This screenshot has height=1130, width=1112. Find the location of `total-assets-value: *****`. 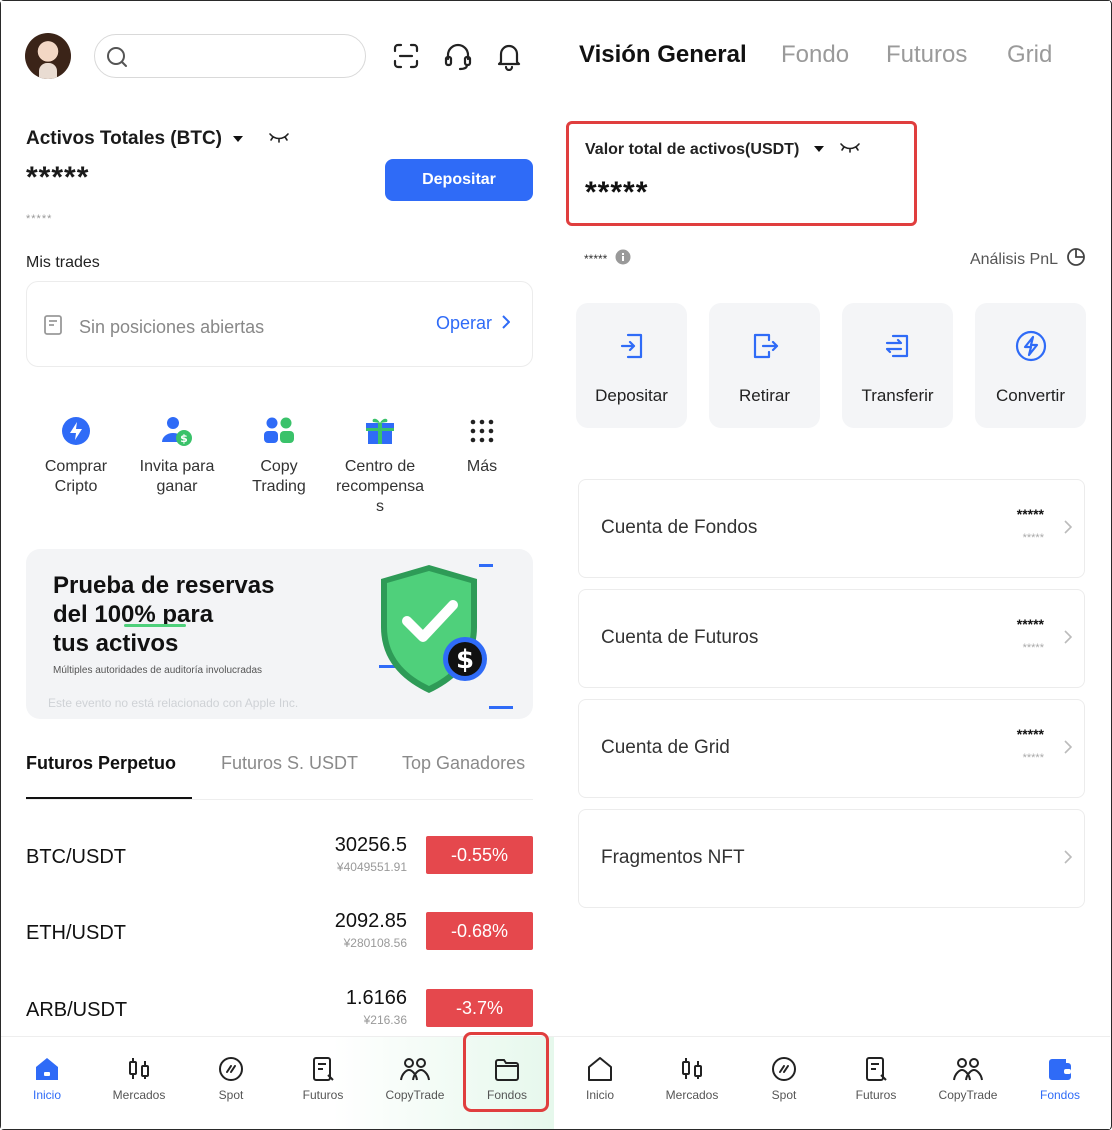

total-assets-value: ***** is located at coordinates (58, 177).